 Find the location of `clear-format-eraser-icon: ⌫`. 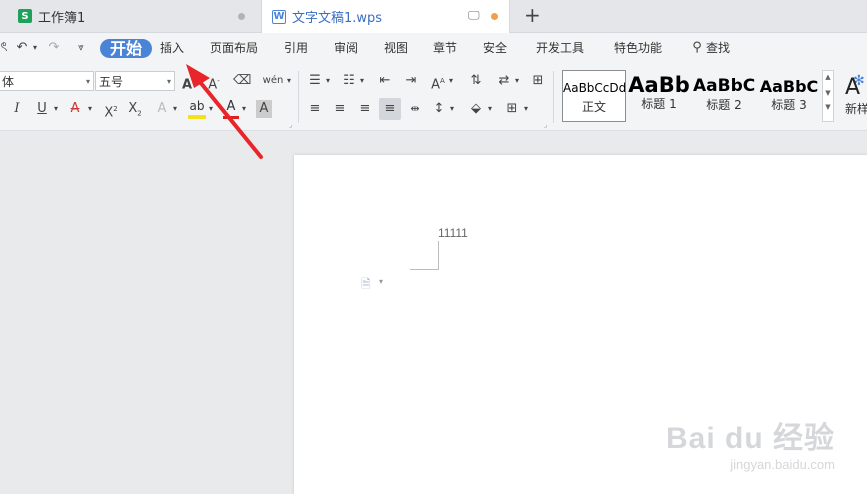

clear-format-eraser-icon: ⌫ is located at coordinates (242, 81).